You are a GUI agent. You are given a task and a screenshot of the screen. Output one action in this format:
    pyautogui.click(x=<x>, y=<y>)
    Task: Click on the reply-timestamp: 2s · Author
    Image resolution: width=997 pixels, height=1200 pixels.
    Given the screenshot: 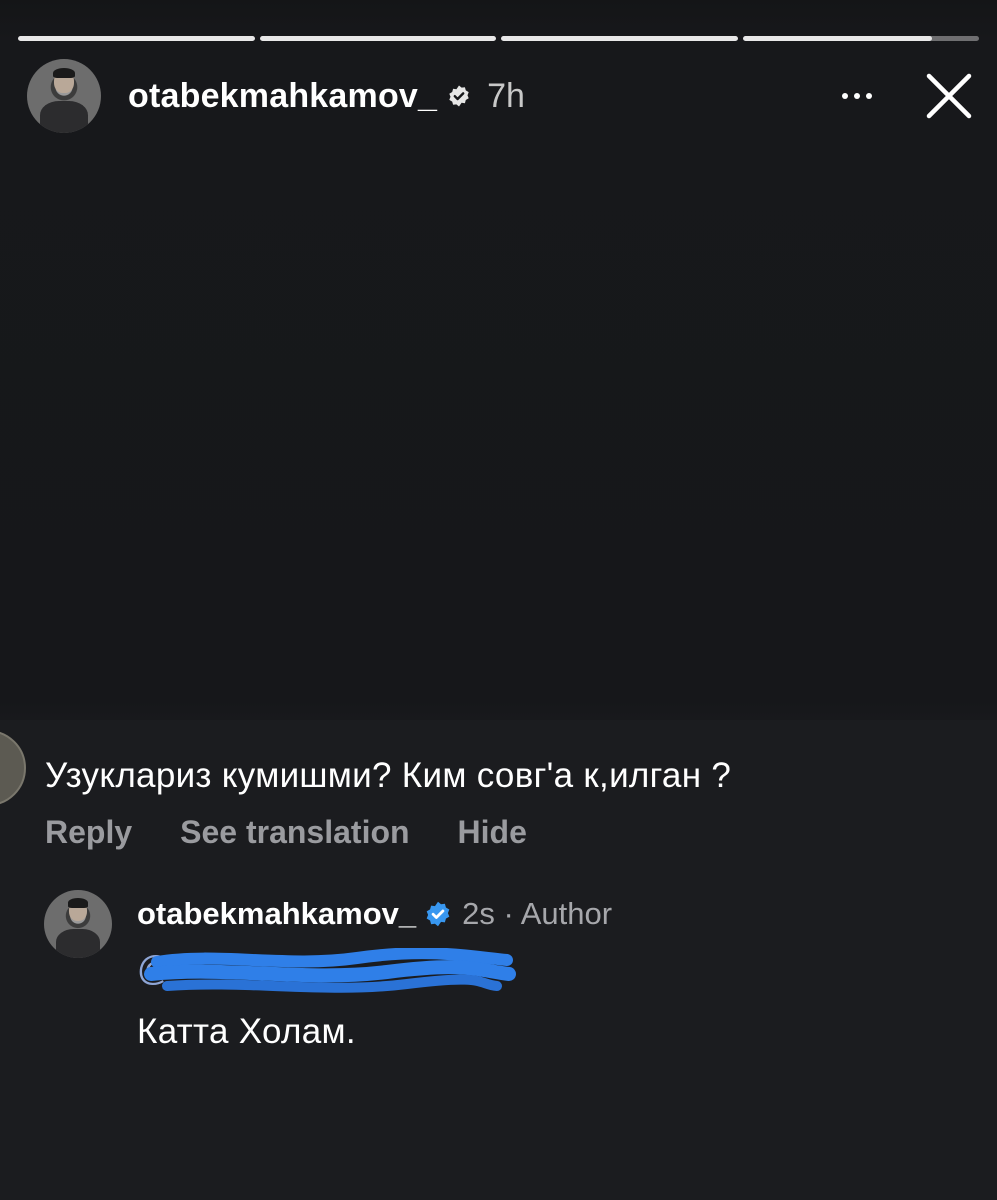 What is the action you would take?
    pyautogui.click(x=537, y=913)
    